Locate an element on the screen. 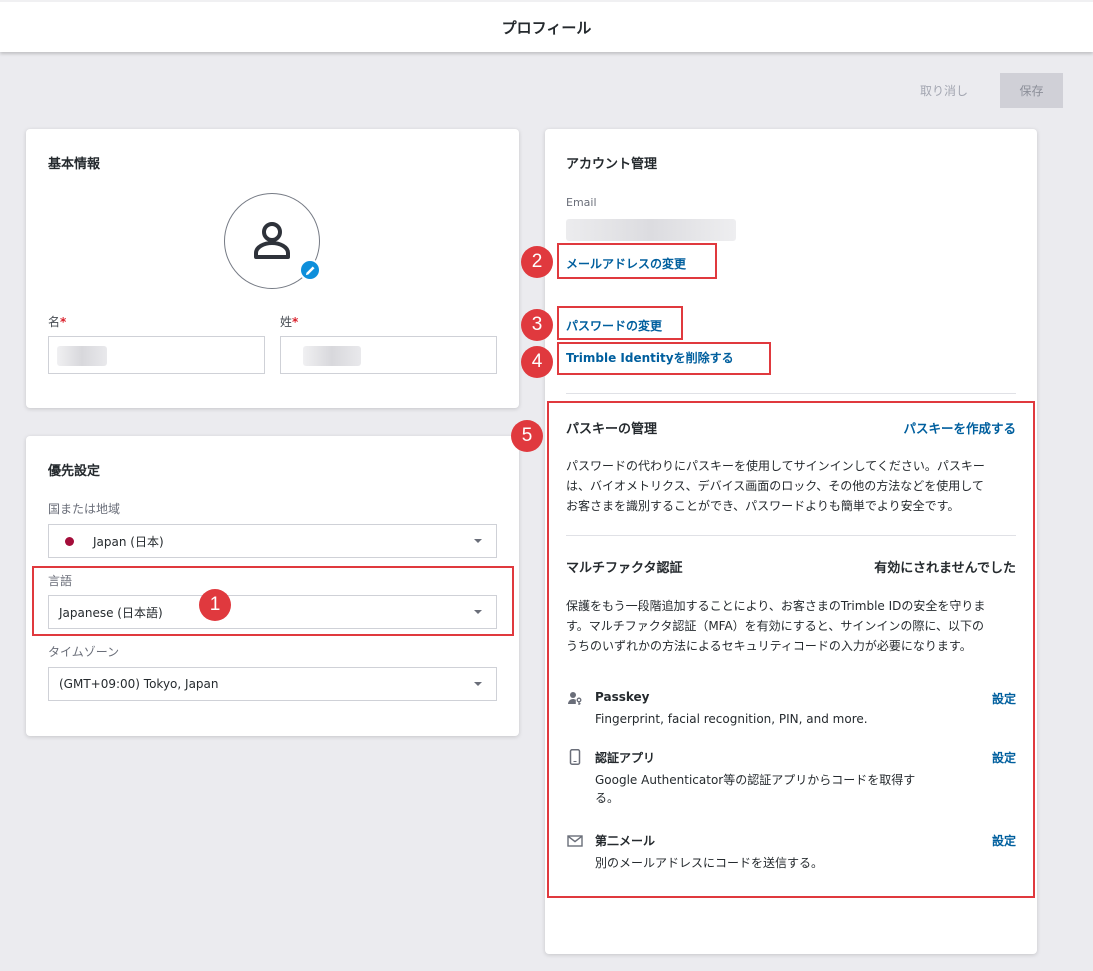  last-name-label: 姓* is located at coordinates (289, 322).